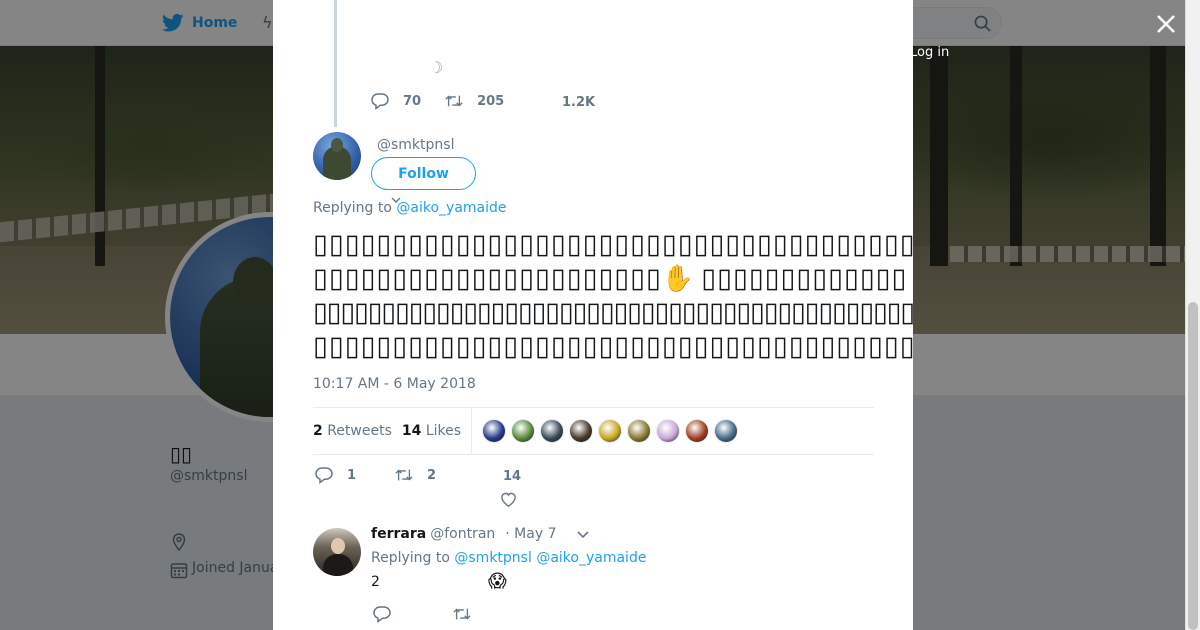 The height and width of the screenshot is (630, 1200). Describe the element at coordinates (472, 431) in the screenshot. I see `stats-divider` at that location.